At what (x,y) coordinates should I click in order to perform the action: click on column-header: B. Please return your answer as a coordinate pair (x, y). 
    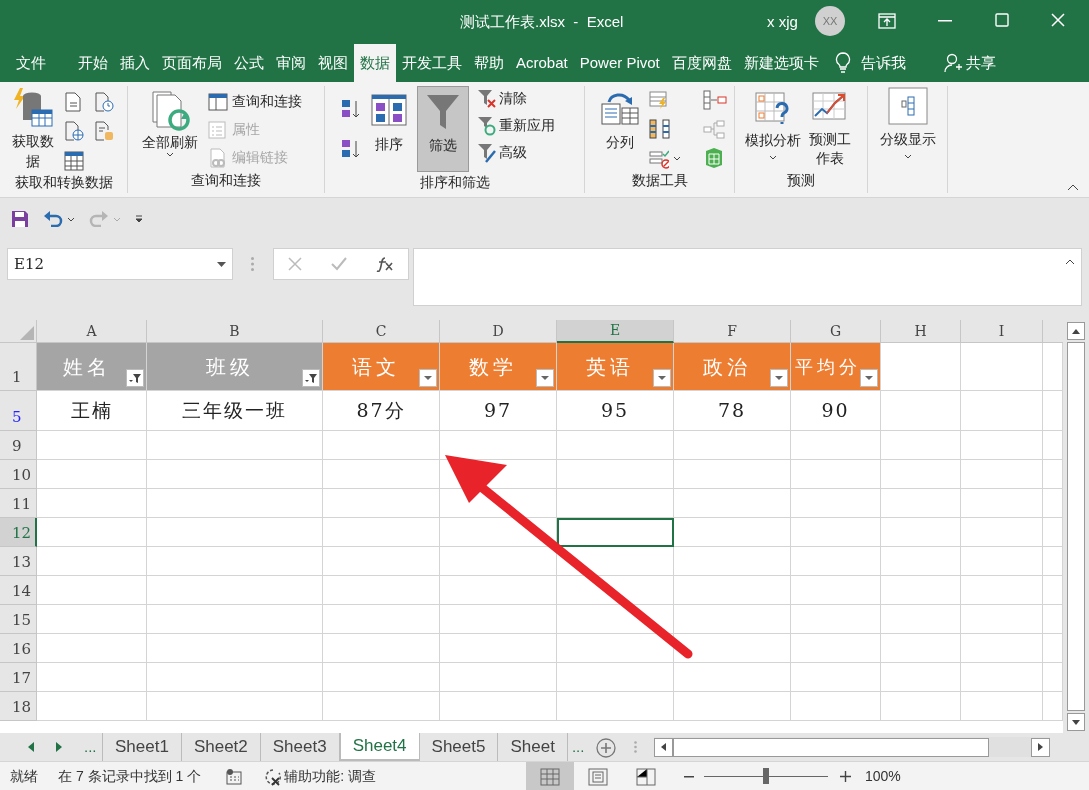
    Looking at the image, I should click on (235, 331).